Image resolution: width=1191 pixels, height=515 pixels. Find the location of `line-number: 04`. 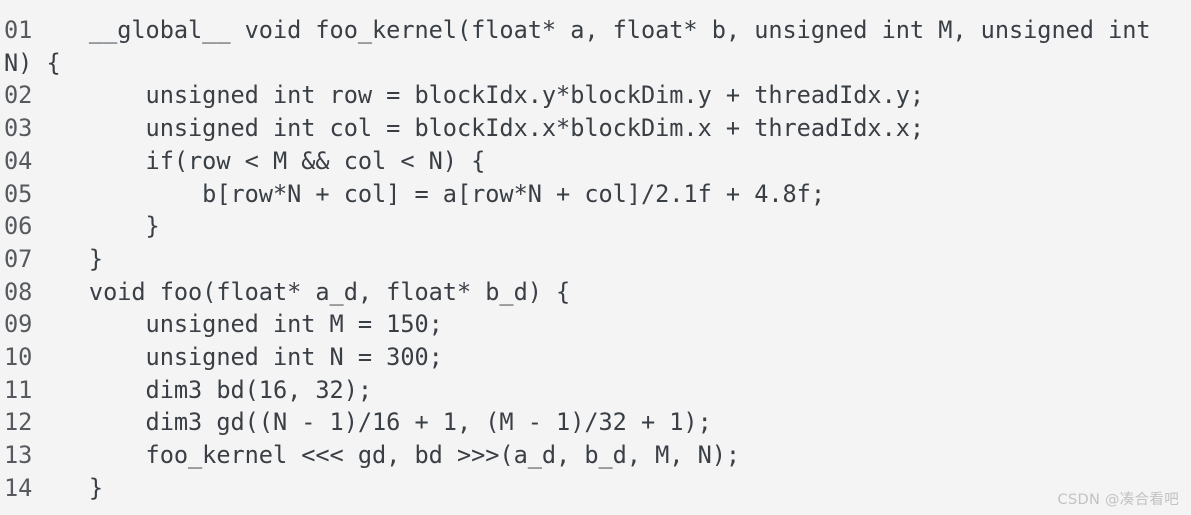

line-number: 04 is located at coordinates (18, 160).